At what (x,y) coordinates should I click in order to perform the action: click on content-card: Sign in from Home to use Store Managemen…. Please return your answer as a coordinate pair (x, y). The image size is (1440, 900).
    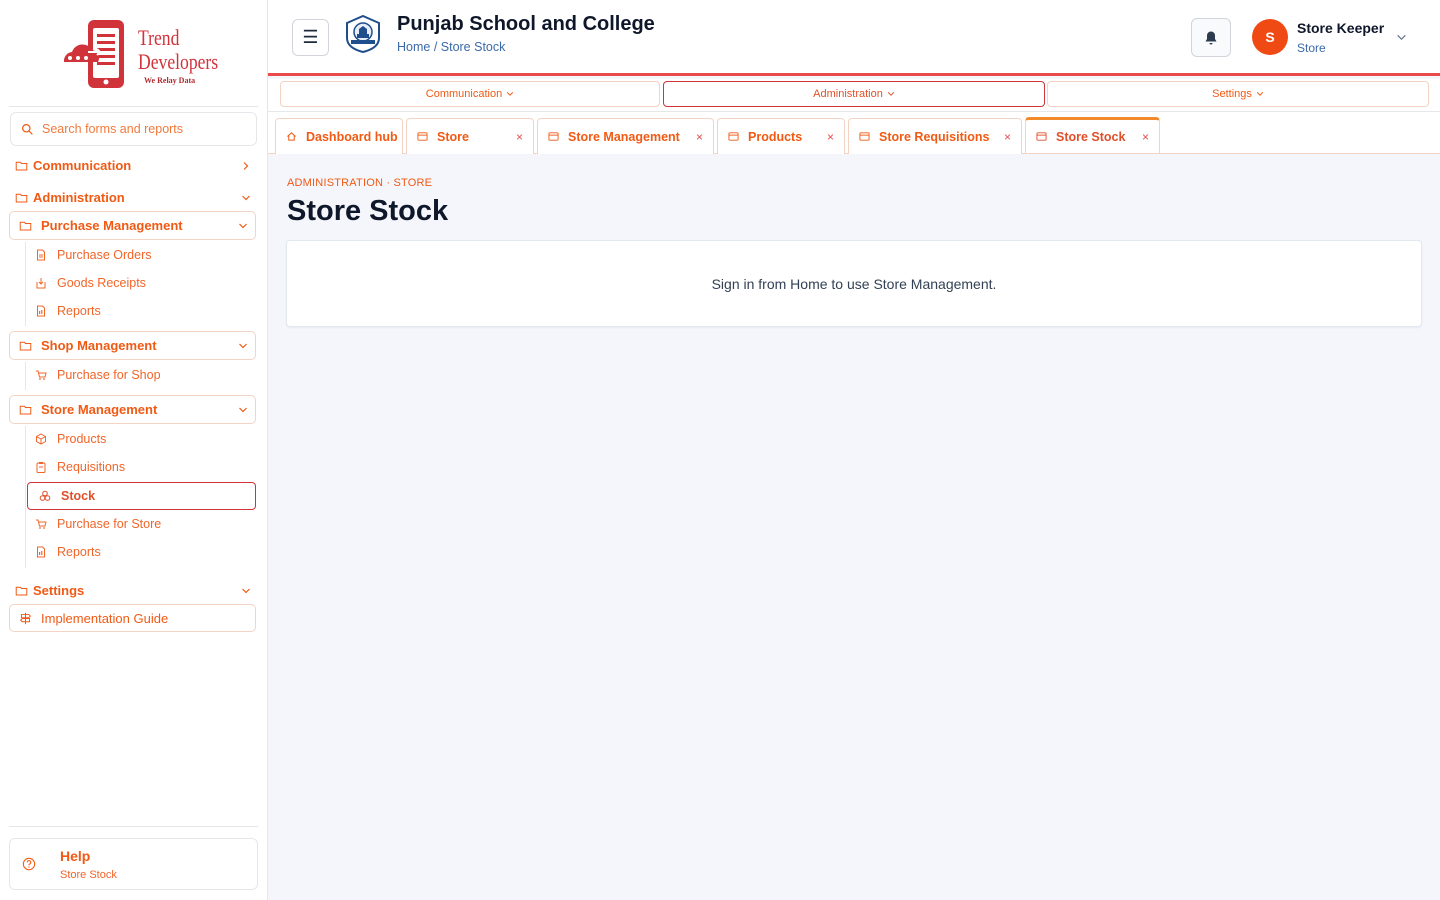
    Looking at the image, I should click on (854, 283).